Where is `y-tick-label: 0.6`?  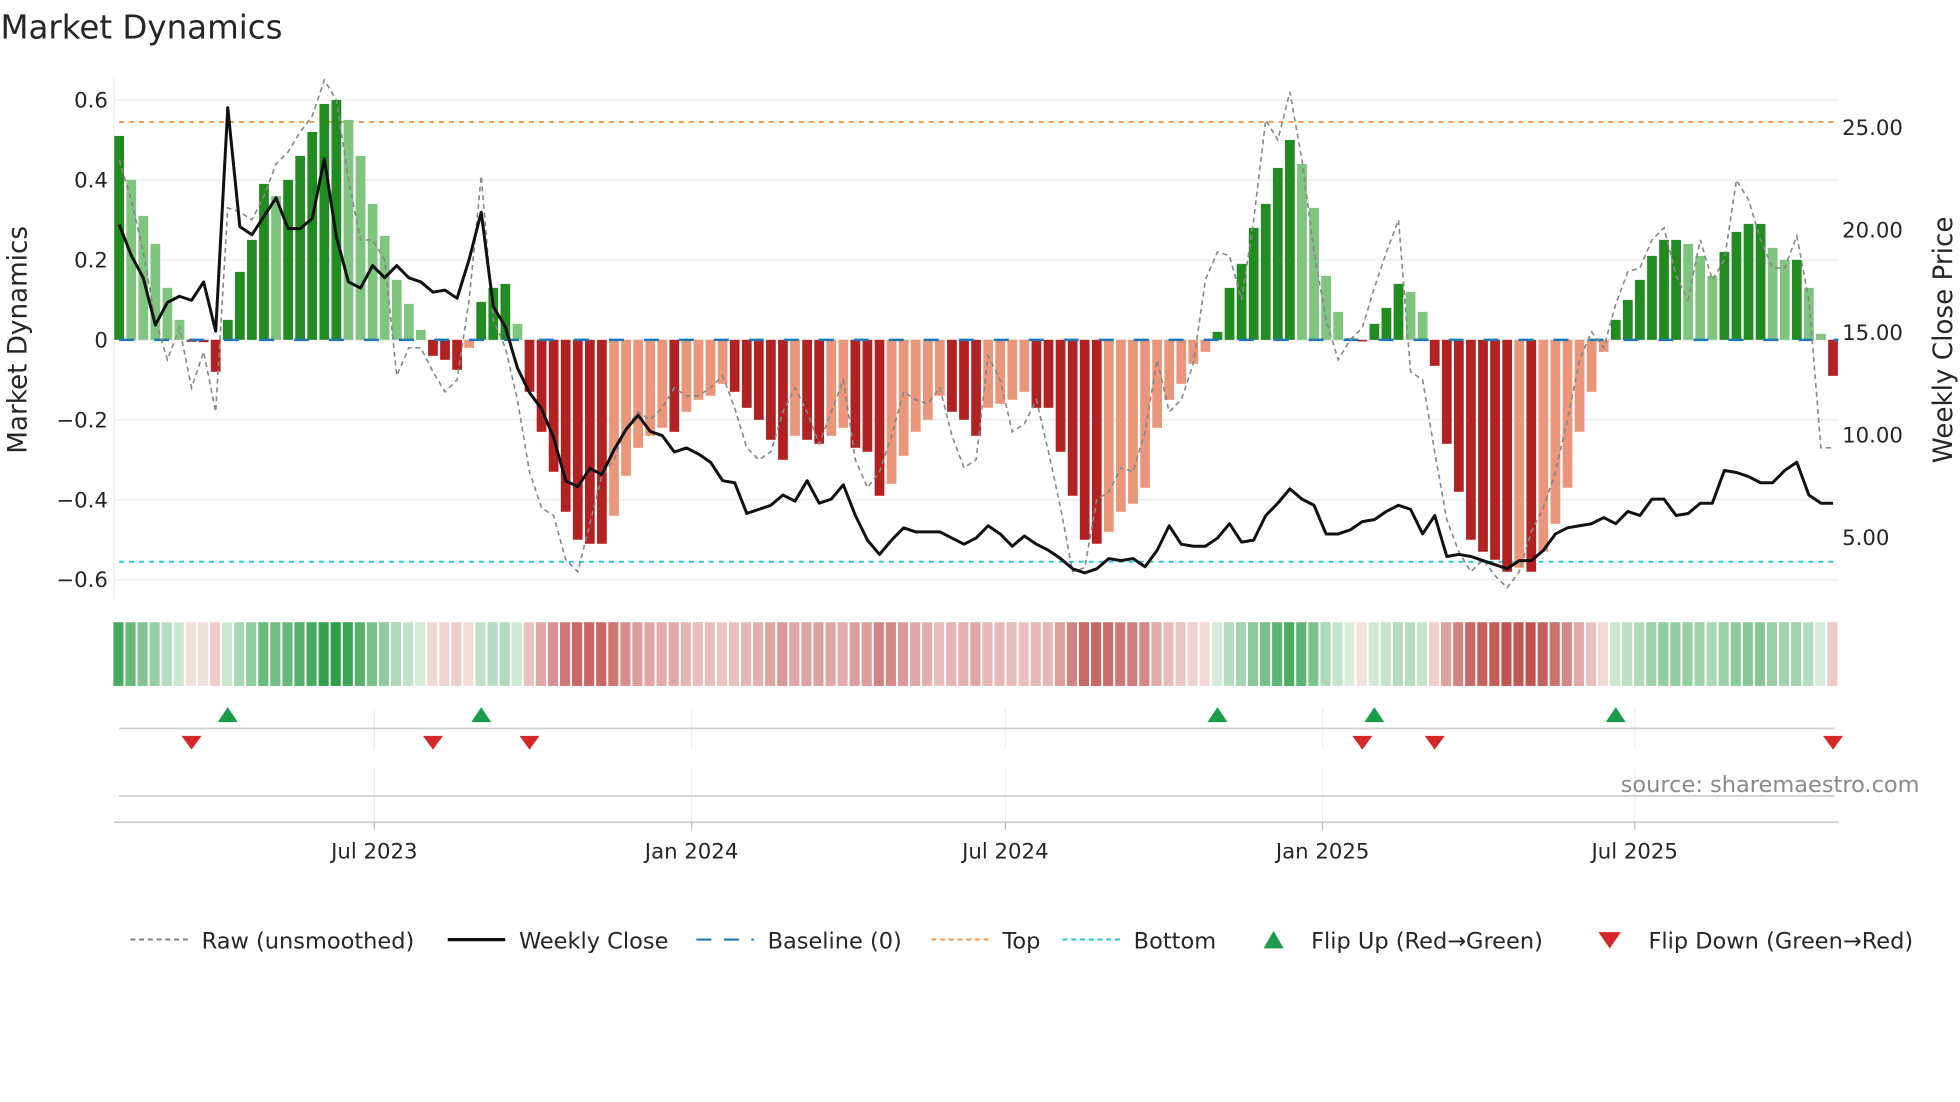
y-tick-label: 0.6 is located at coordinates (91, 100).